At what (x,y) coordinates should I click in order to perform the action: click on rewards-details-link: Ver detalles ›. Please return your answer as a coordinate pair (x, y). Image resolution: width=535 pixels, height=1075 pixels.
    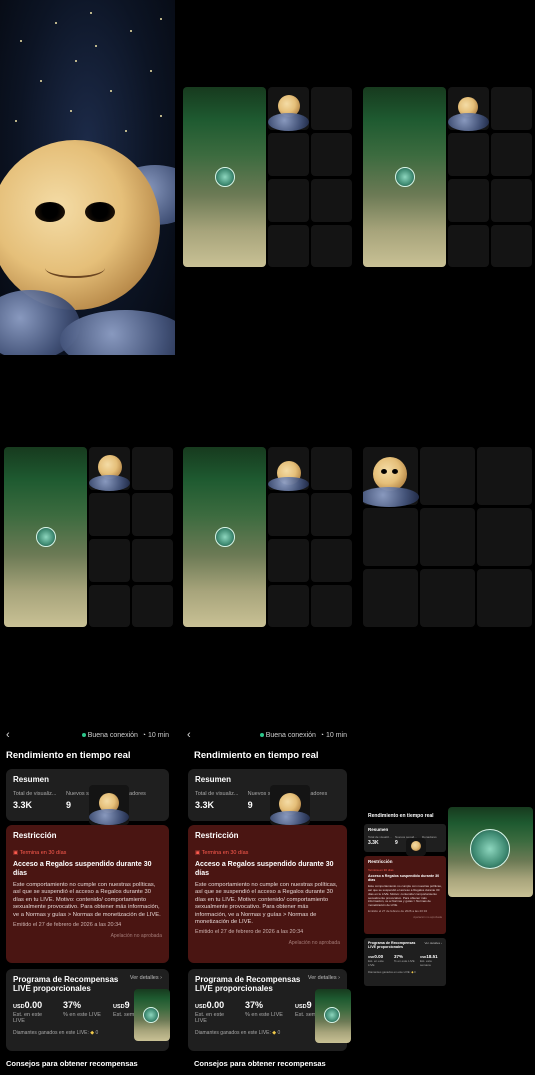
    Looking at the image, I should click on (433, 945).